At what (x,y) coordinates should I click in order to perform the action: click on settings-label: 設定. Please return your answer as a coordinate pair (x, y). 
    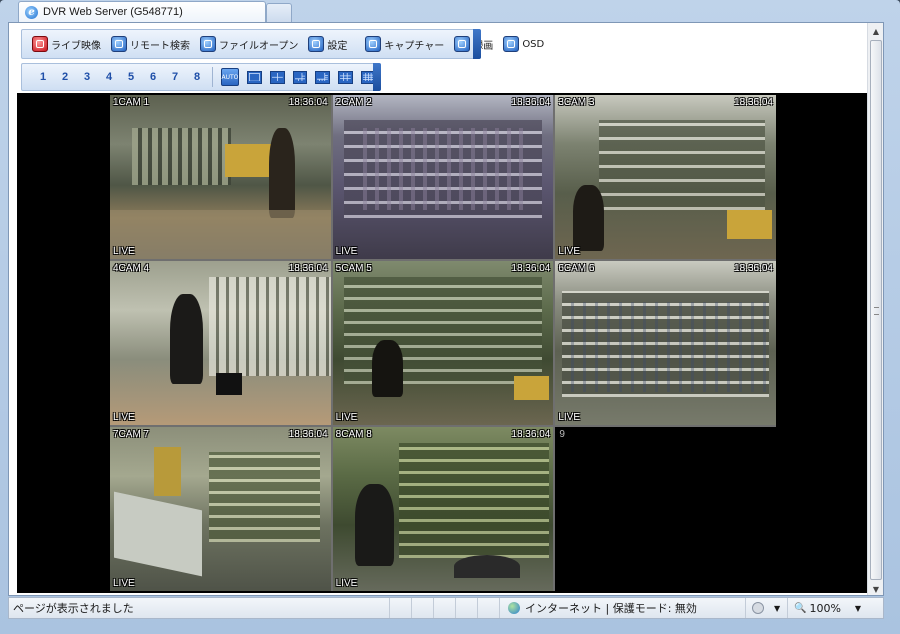
    Looking at the image, I should click on (337, 46).